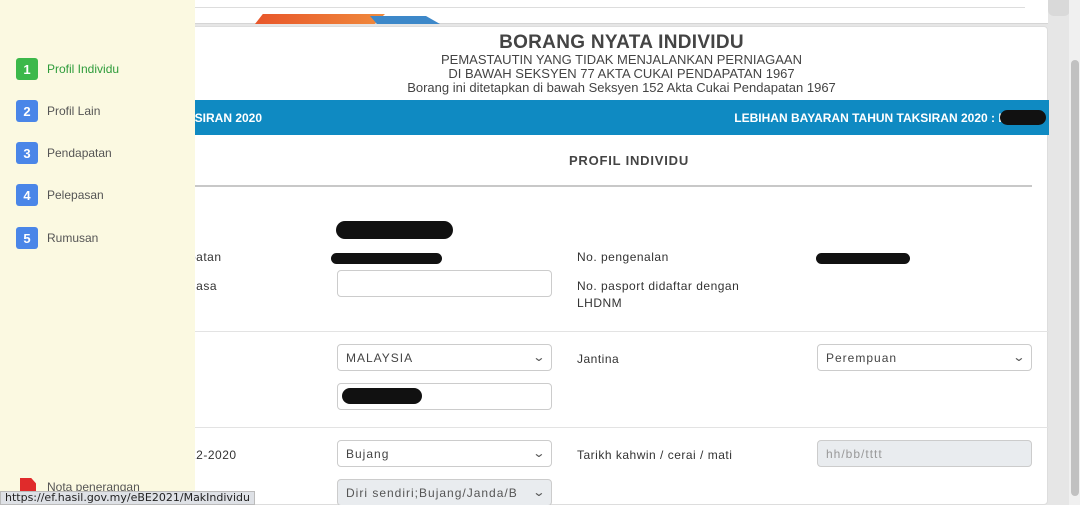 This screenshot has height=505, width=1080. What do you see at coordinates (655, 455) in the screenshot?
I see `label-tarikh: Tarikh kahwin / cerai / mati` at bounding box center [655, 455].